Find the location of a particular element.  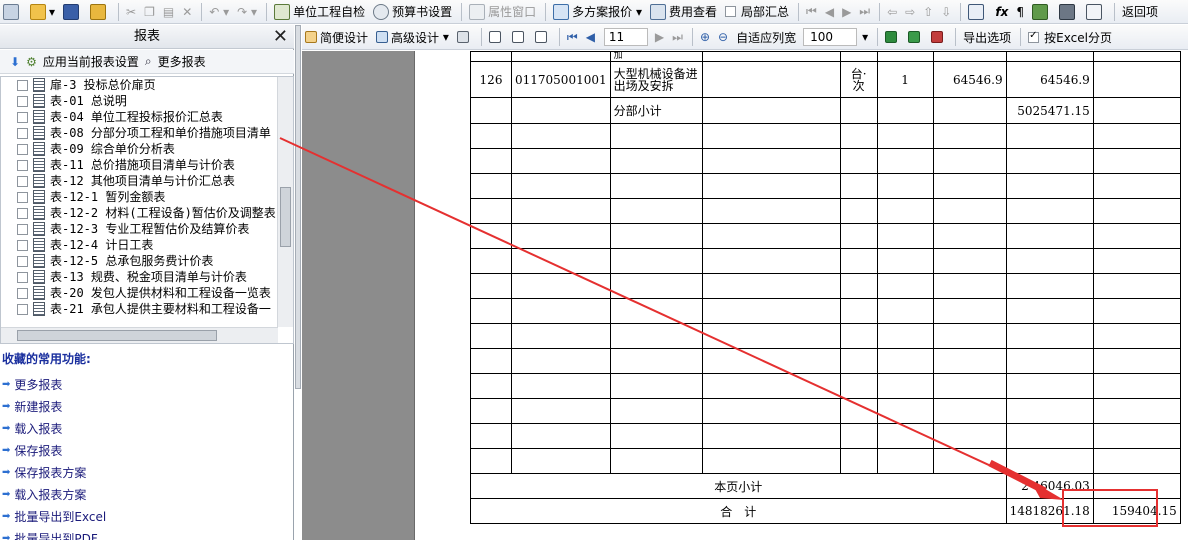

report-tree-item: 扉-3 投标总价扉页 is located at coordinates (147, 85).